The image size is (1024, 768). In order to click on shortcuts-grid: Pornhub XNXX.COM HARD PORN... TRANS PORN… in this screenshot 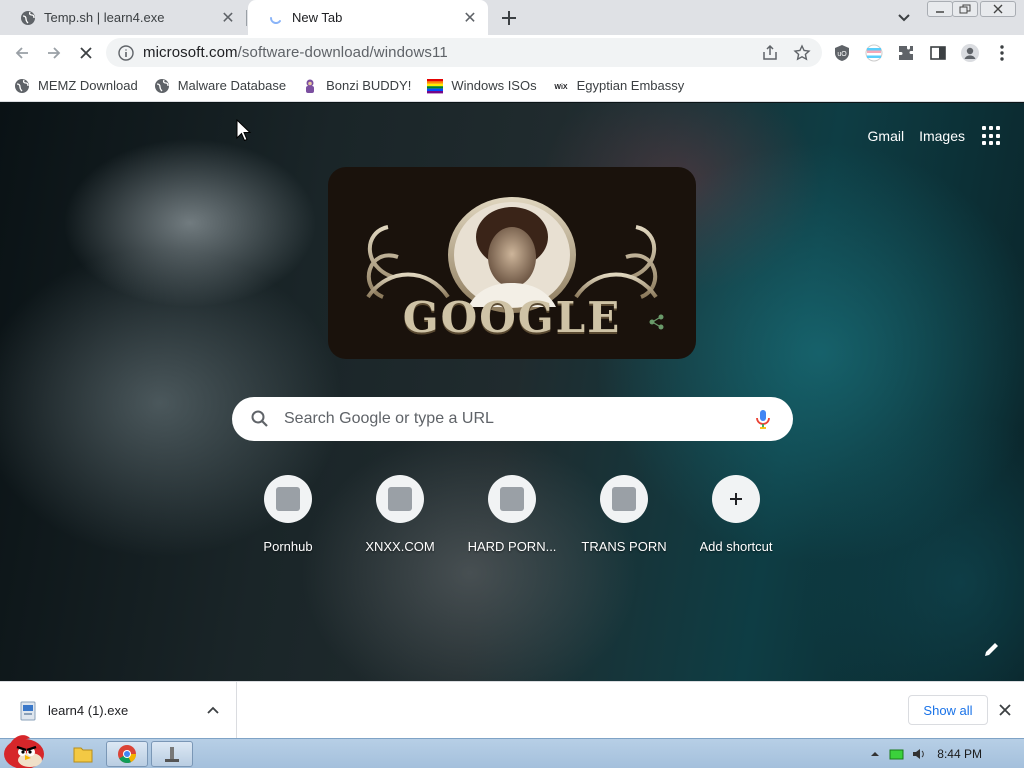, I will do `click(512, 520)`.